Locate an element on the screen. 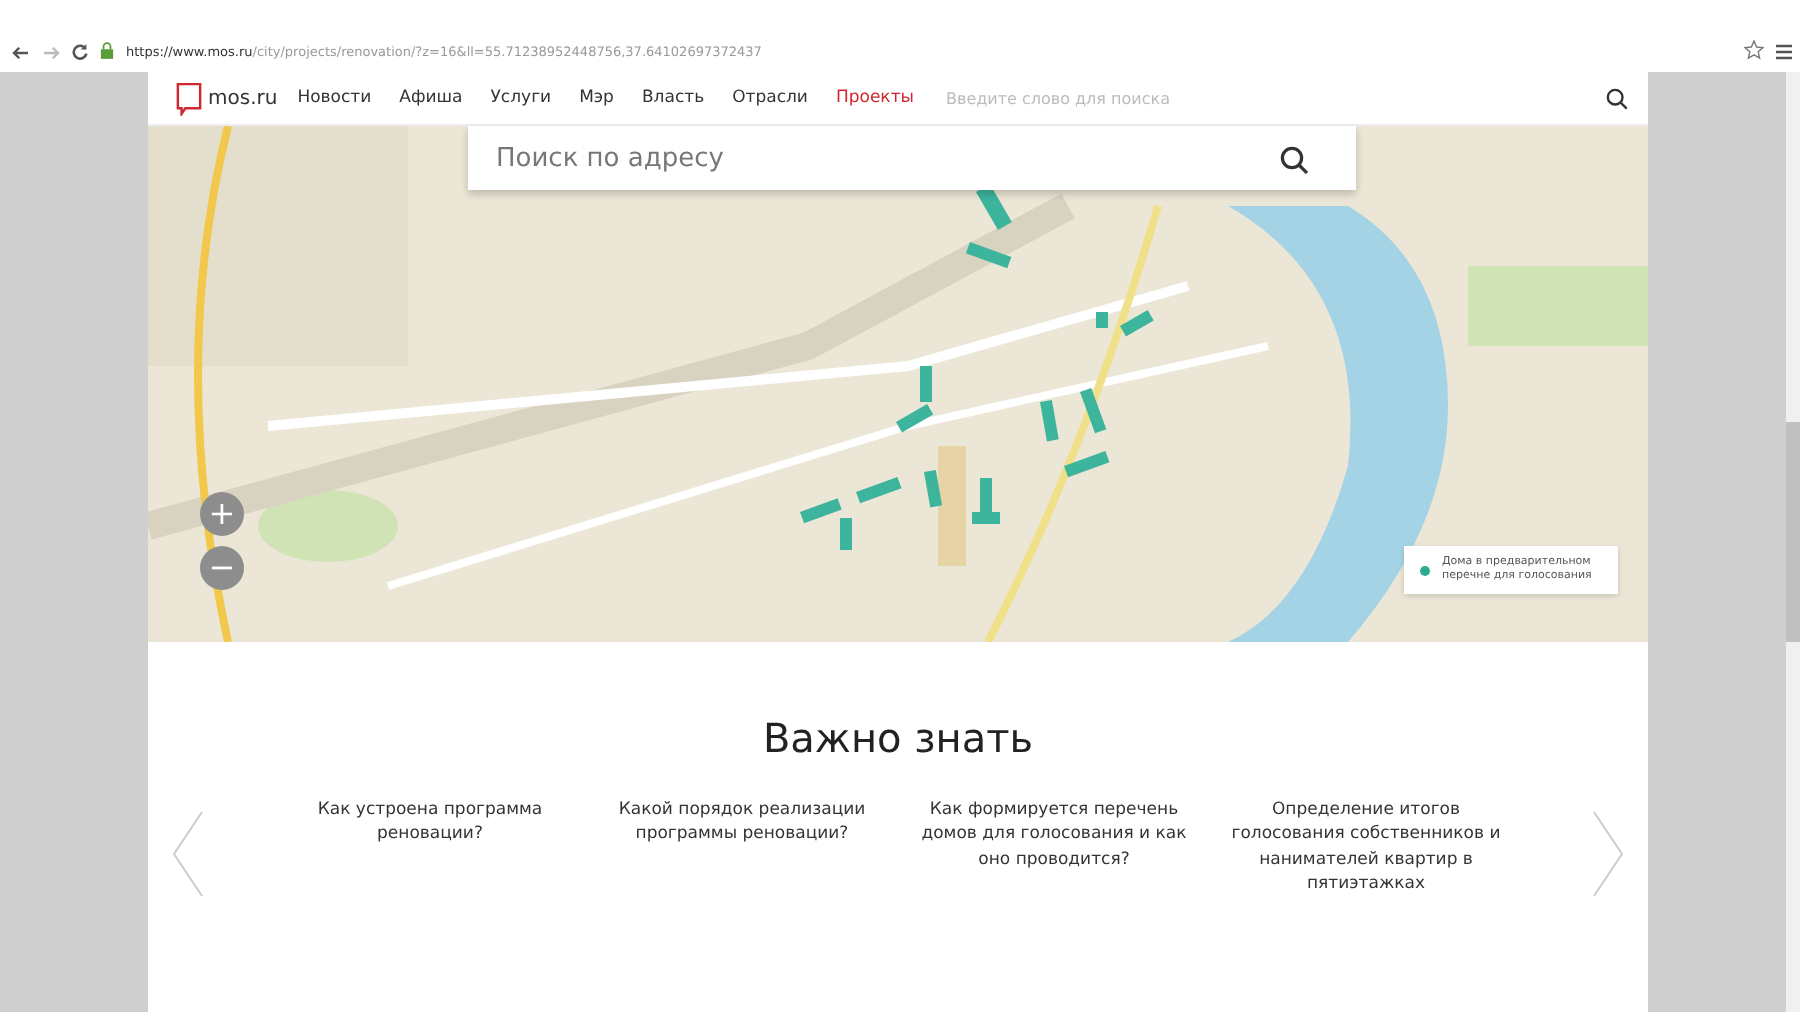 The image size is (1800, 1012). nav-link: Отрасли is located at coordinates (770, 98).